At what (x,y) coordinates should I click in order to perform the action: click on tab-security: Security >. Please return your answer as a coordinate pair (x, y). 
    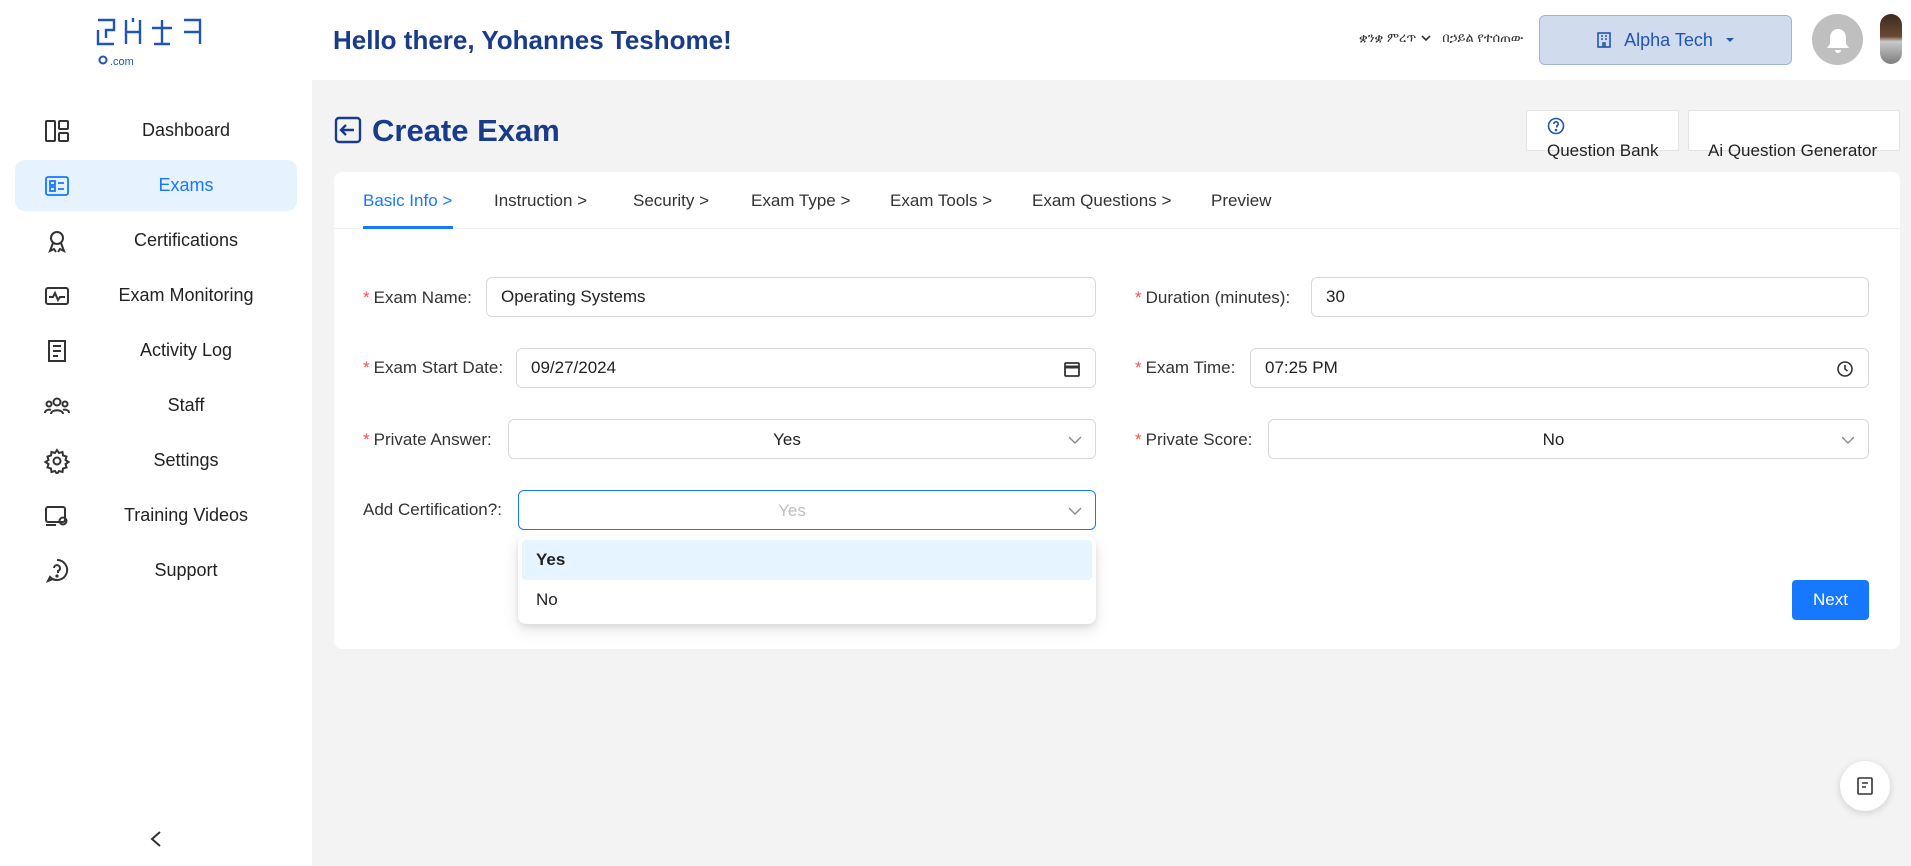
    Looking at the image, I should click on (671, 201).